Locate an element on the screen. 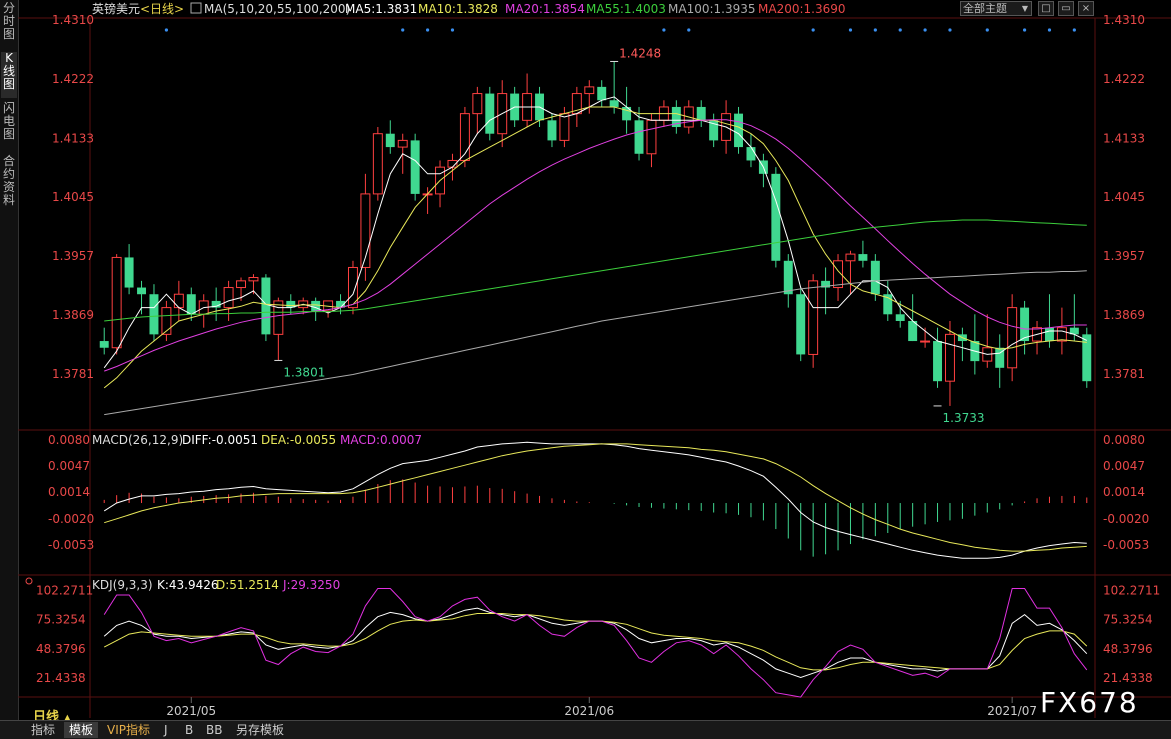 This screenshot has height=739, width=1171. y-tick-left: 1.4222 is located at coordinates (73, 79).